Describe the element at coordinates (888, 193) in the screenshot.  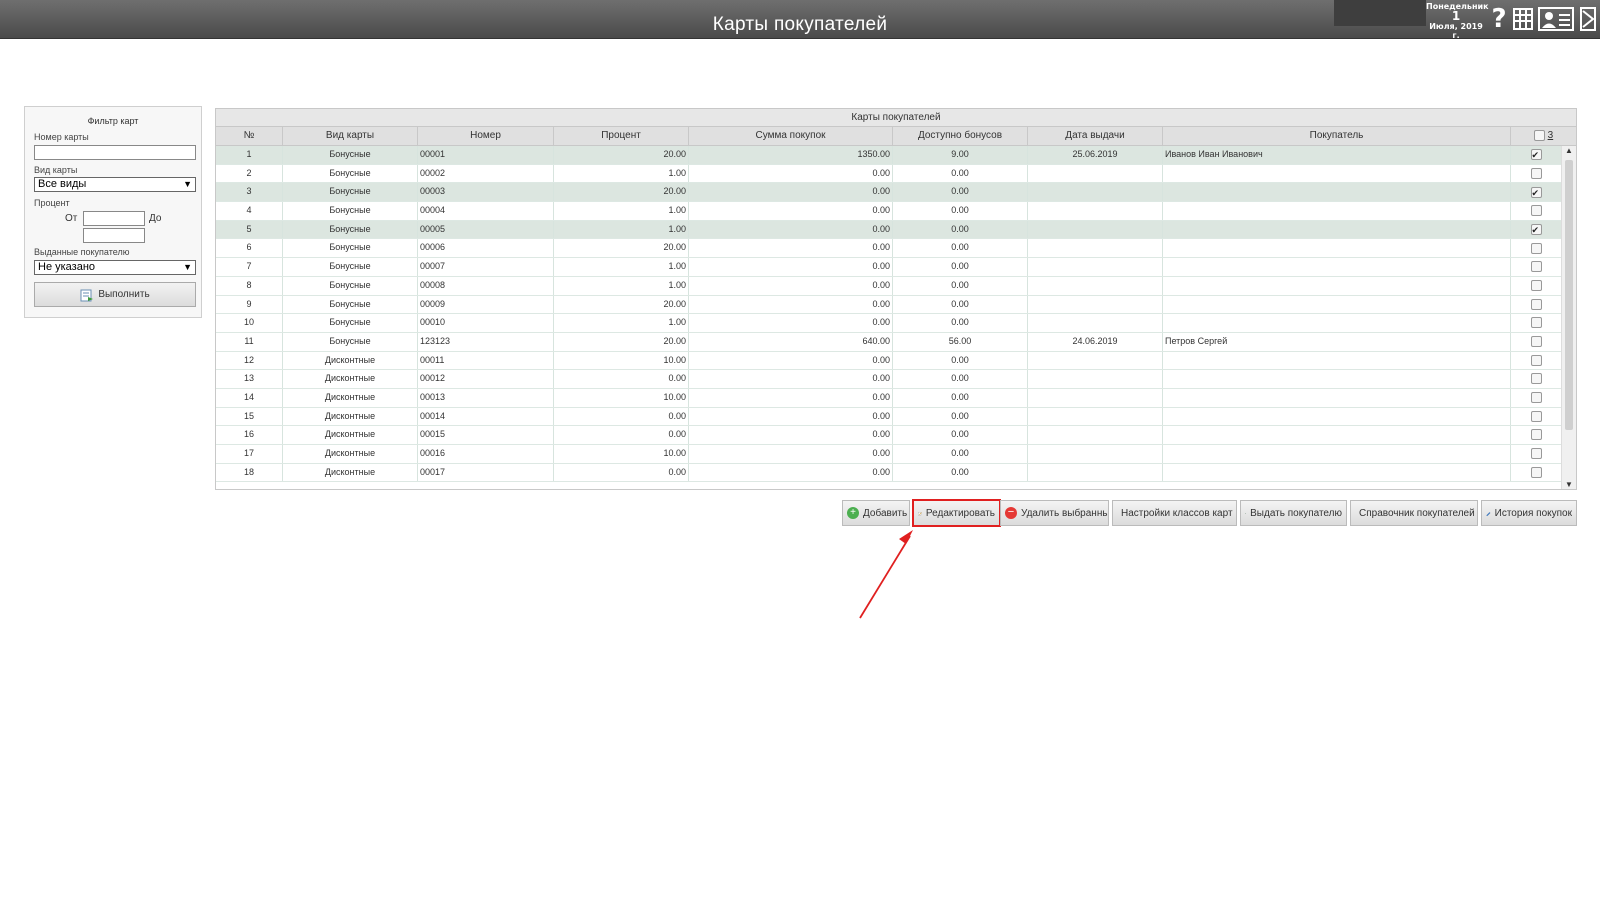
I see `table-row: 3 Бонусные 00003 20.00 0.00 0.00` at that location.